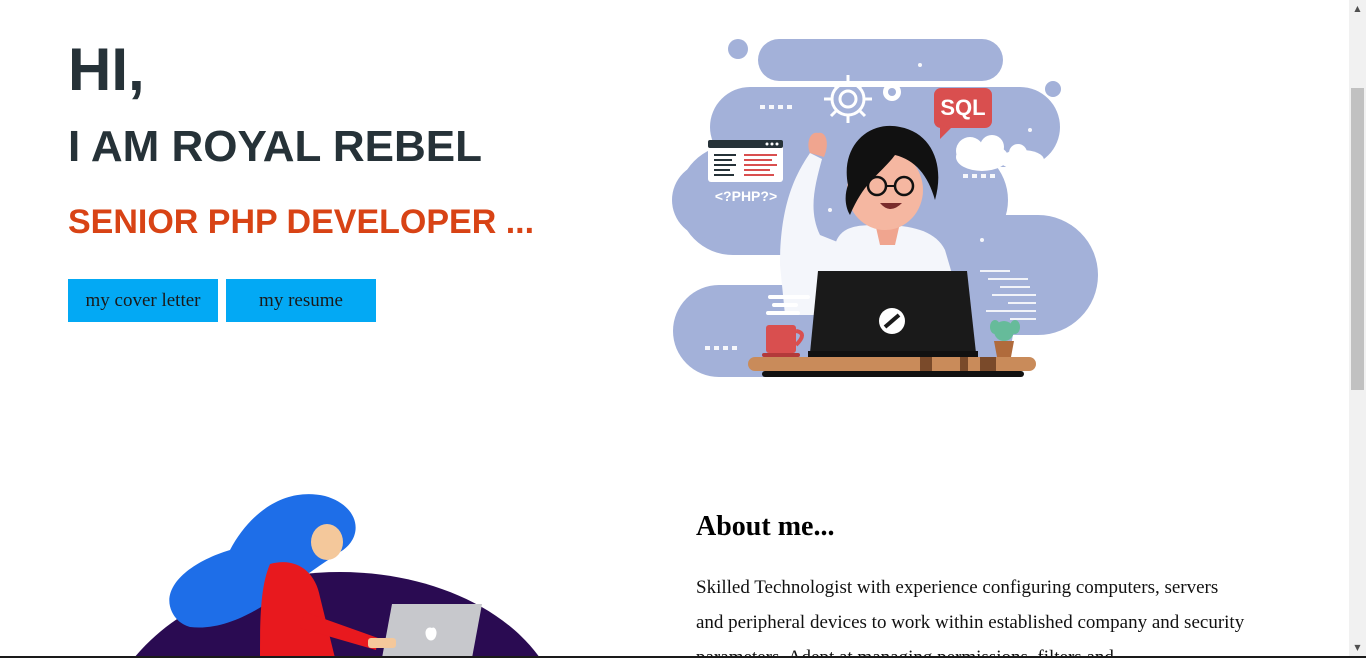 The height and width of the screenshot is (658, 1366). I want to click on svg-text: <?PHP?>, so click(746, 196).